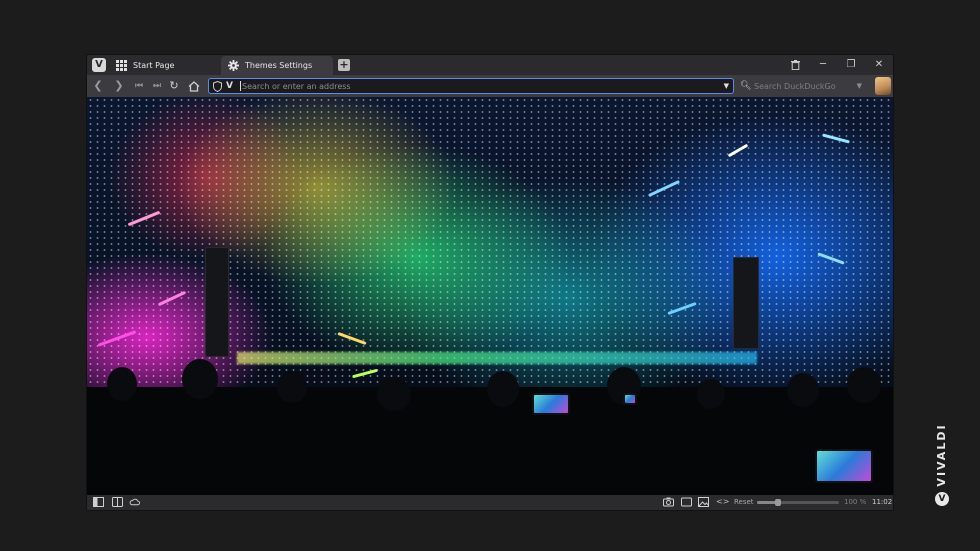 The image size is (980, 551). Describe the element at coordinates (174, 86) in the screenshot. I see `reload-button: ↻` at that location.